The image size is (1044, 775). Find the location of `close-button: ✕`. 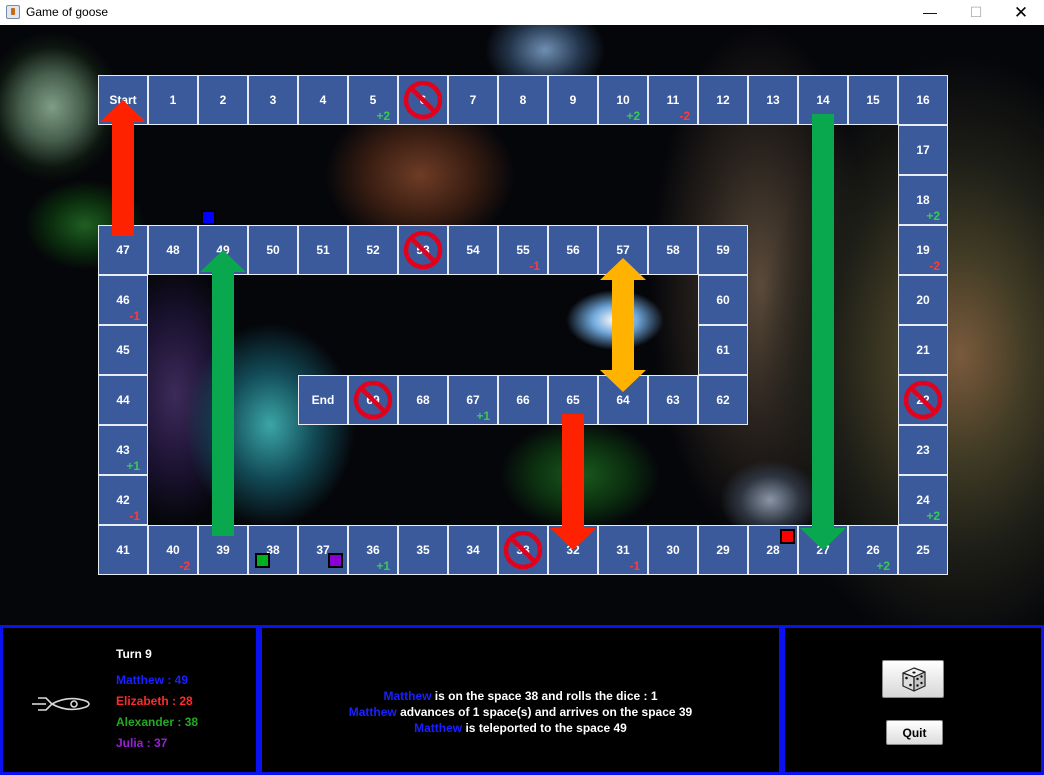

close-button: ✕ is located at coordinates (1021, 12).